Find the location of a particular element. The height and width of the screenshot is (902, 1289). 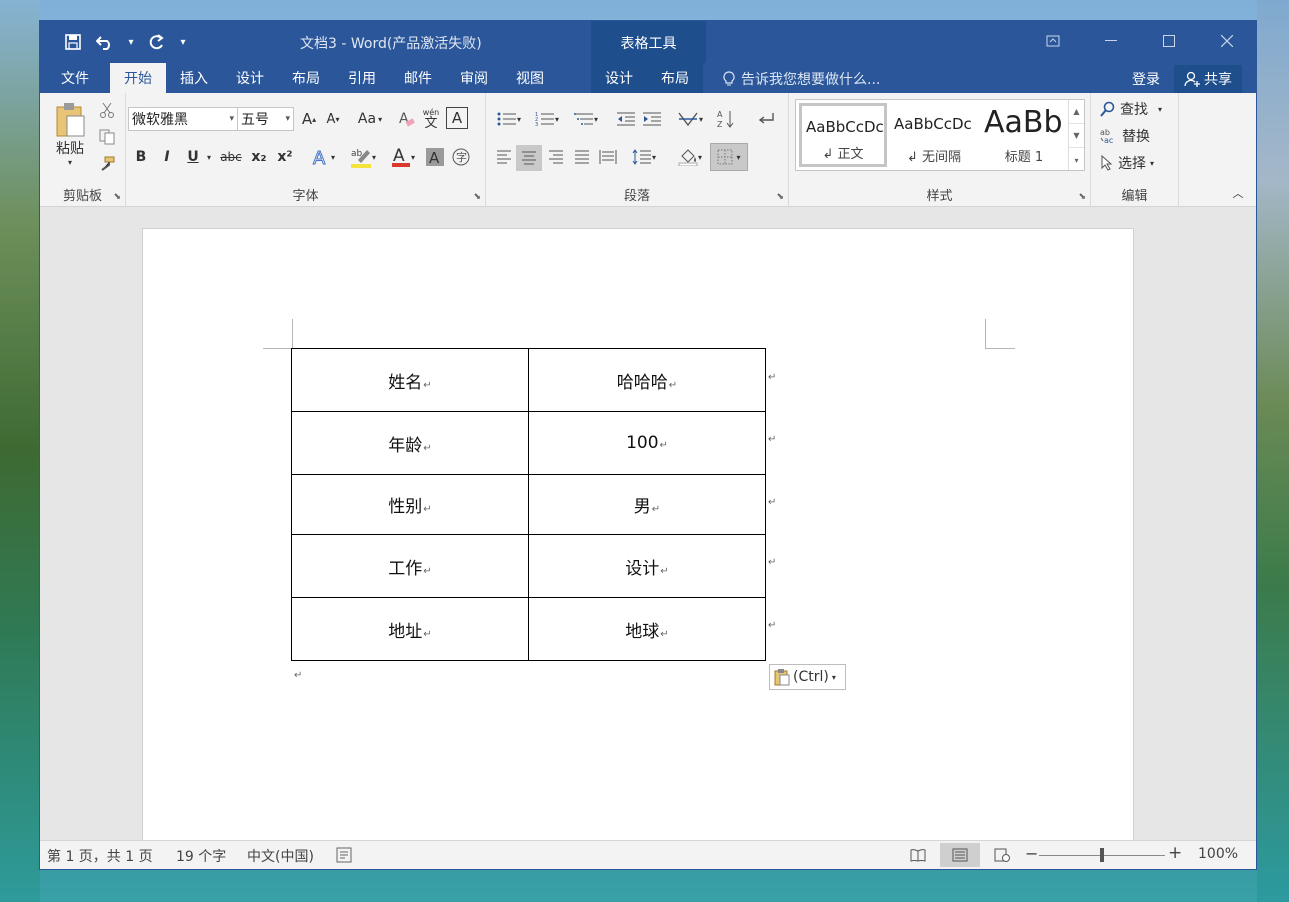

table-cell-value: 设计↵ is located at coordinates (647, 566).